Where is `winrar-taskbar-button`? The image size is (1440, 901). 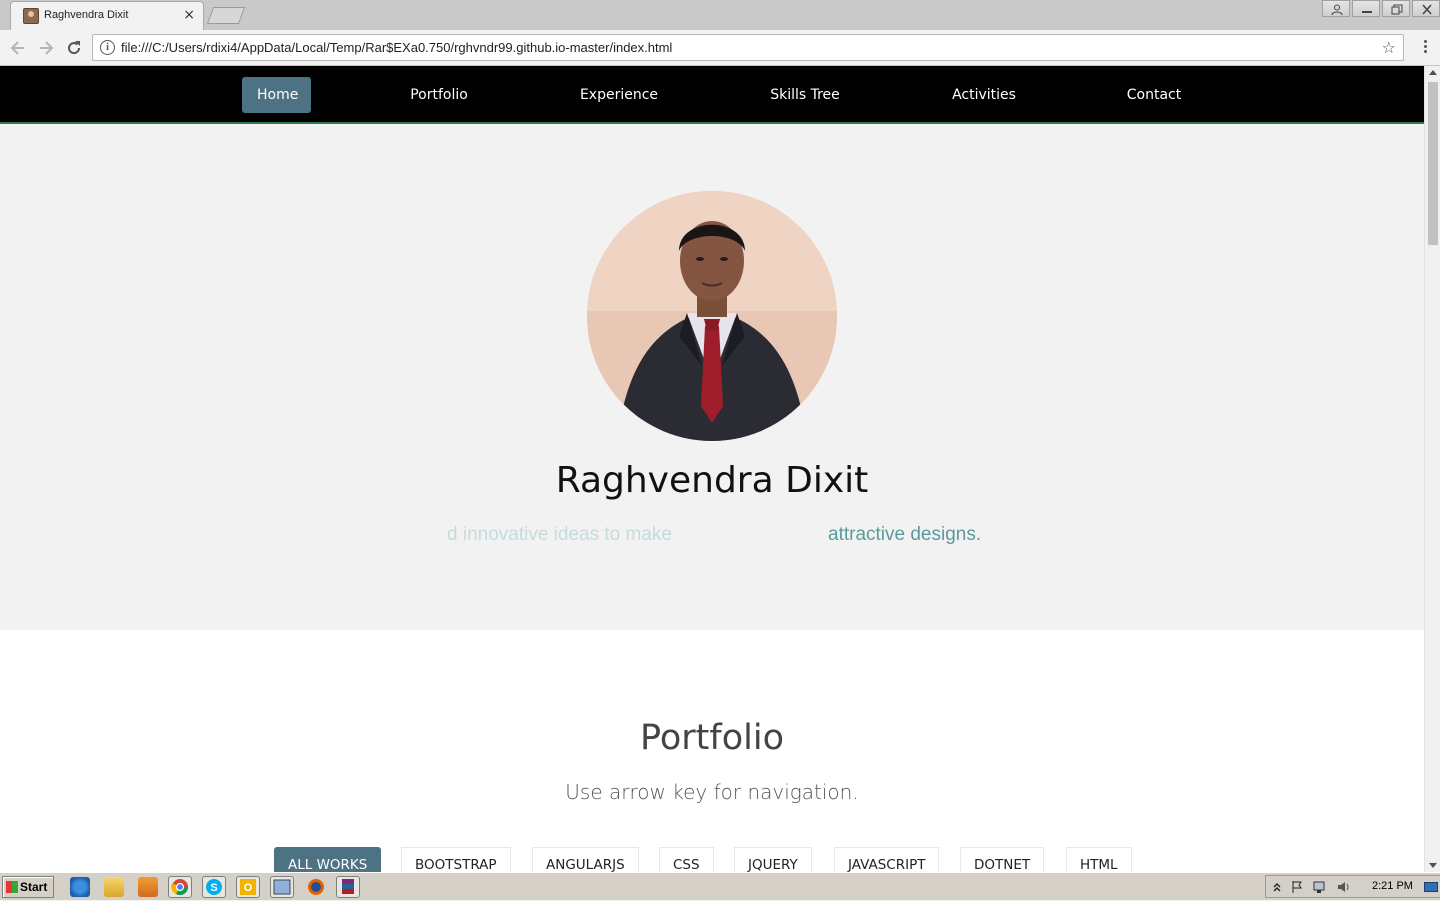
winrar-taskbar-button is located at coordinates (348, 887).